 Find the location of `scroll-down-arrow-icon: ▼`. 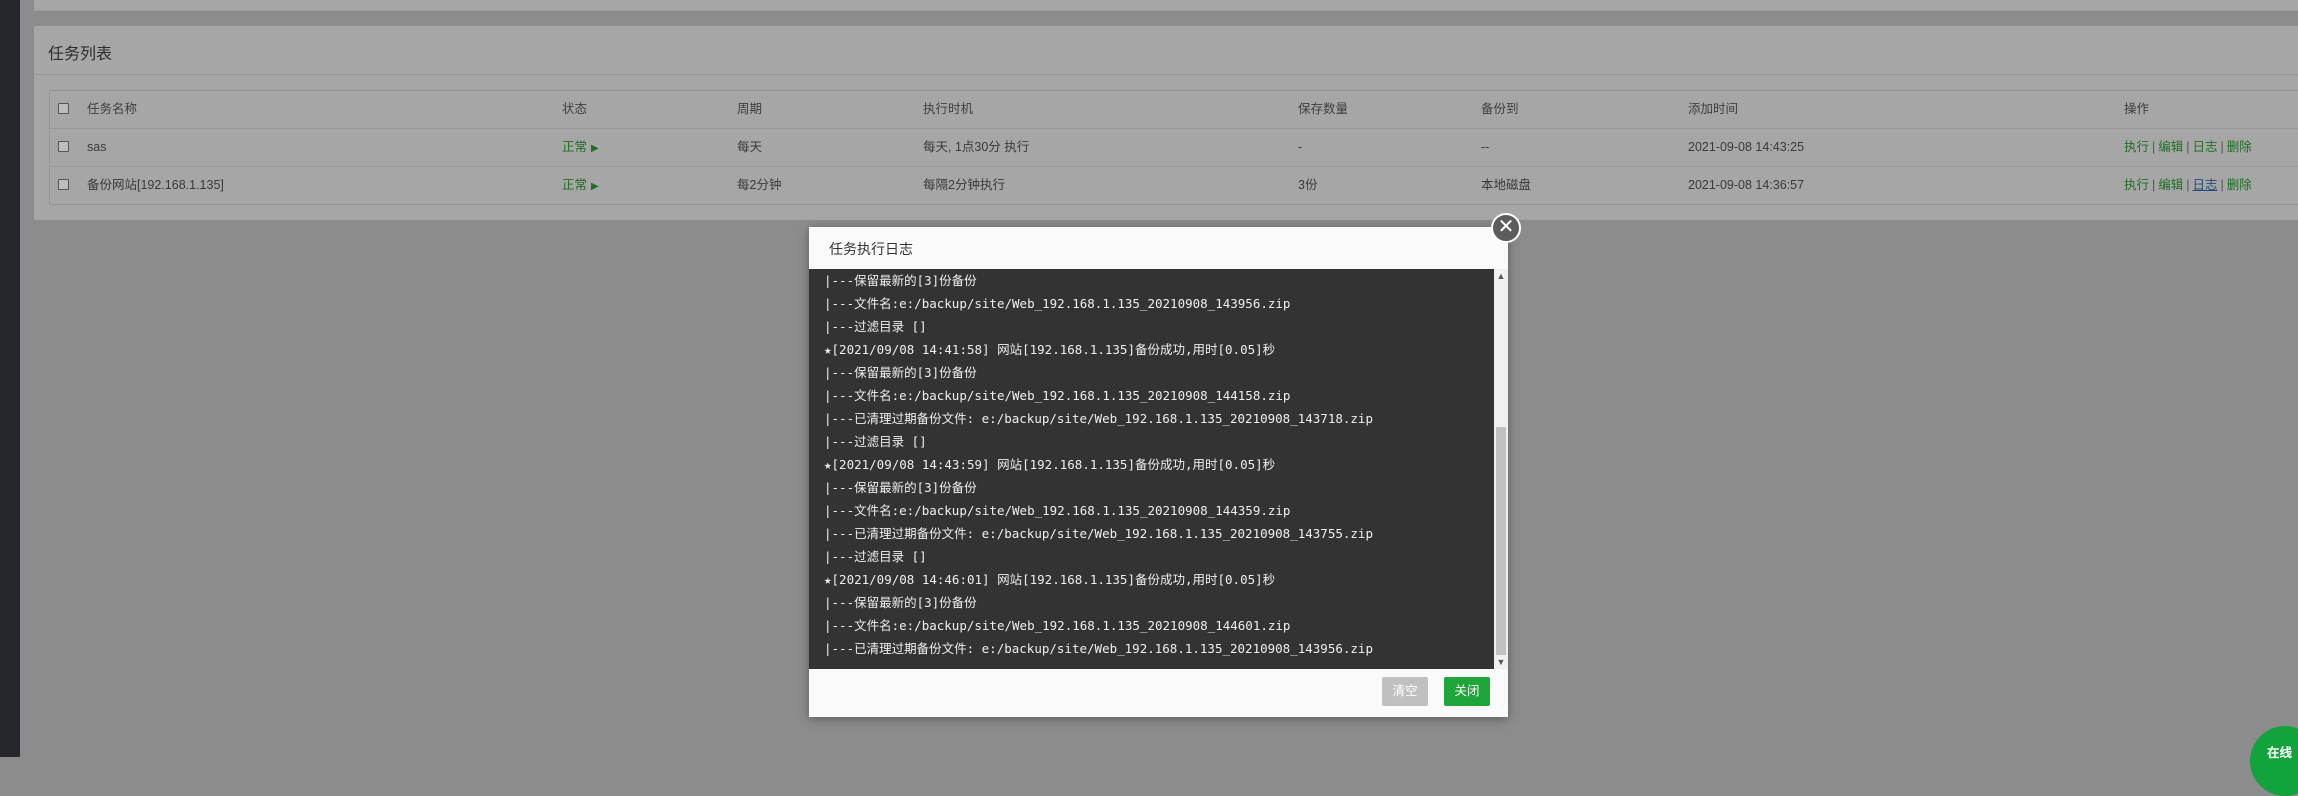

scroll-down-arrow-icon: ▼ is located at coordinates (1501, 662).